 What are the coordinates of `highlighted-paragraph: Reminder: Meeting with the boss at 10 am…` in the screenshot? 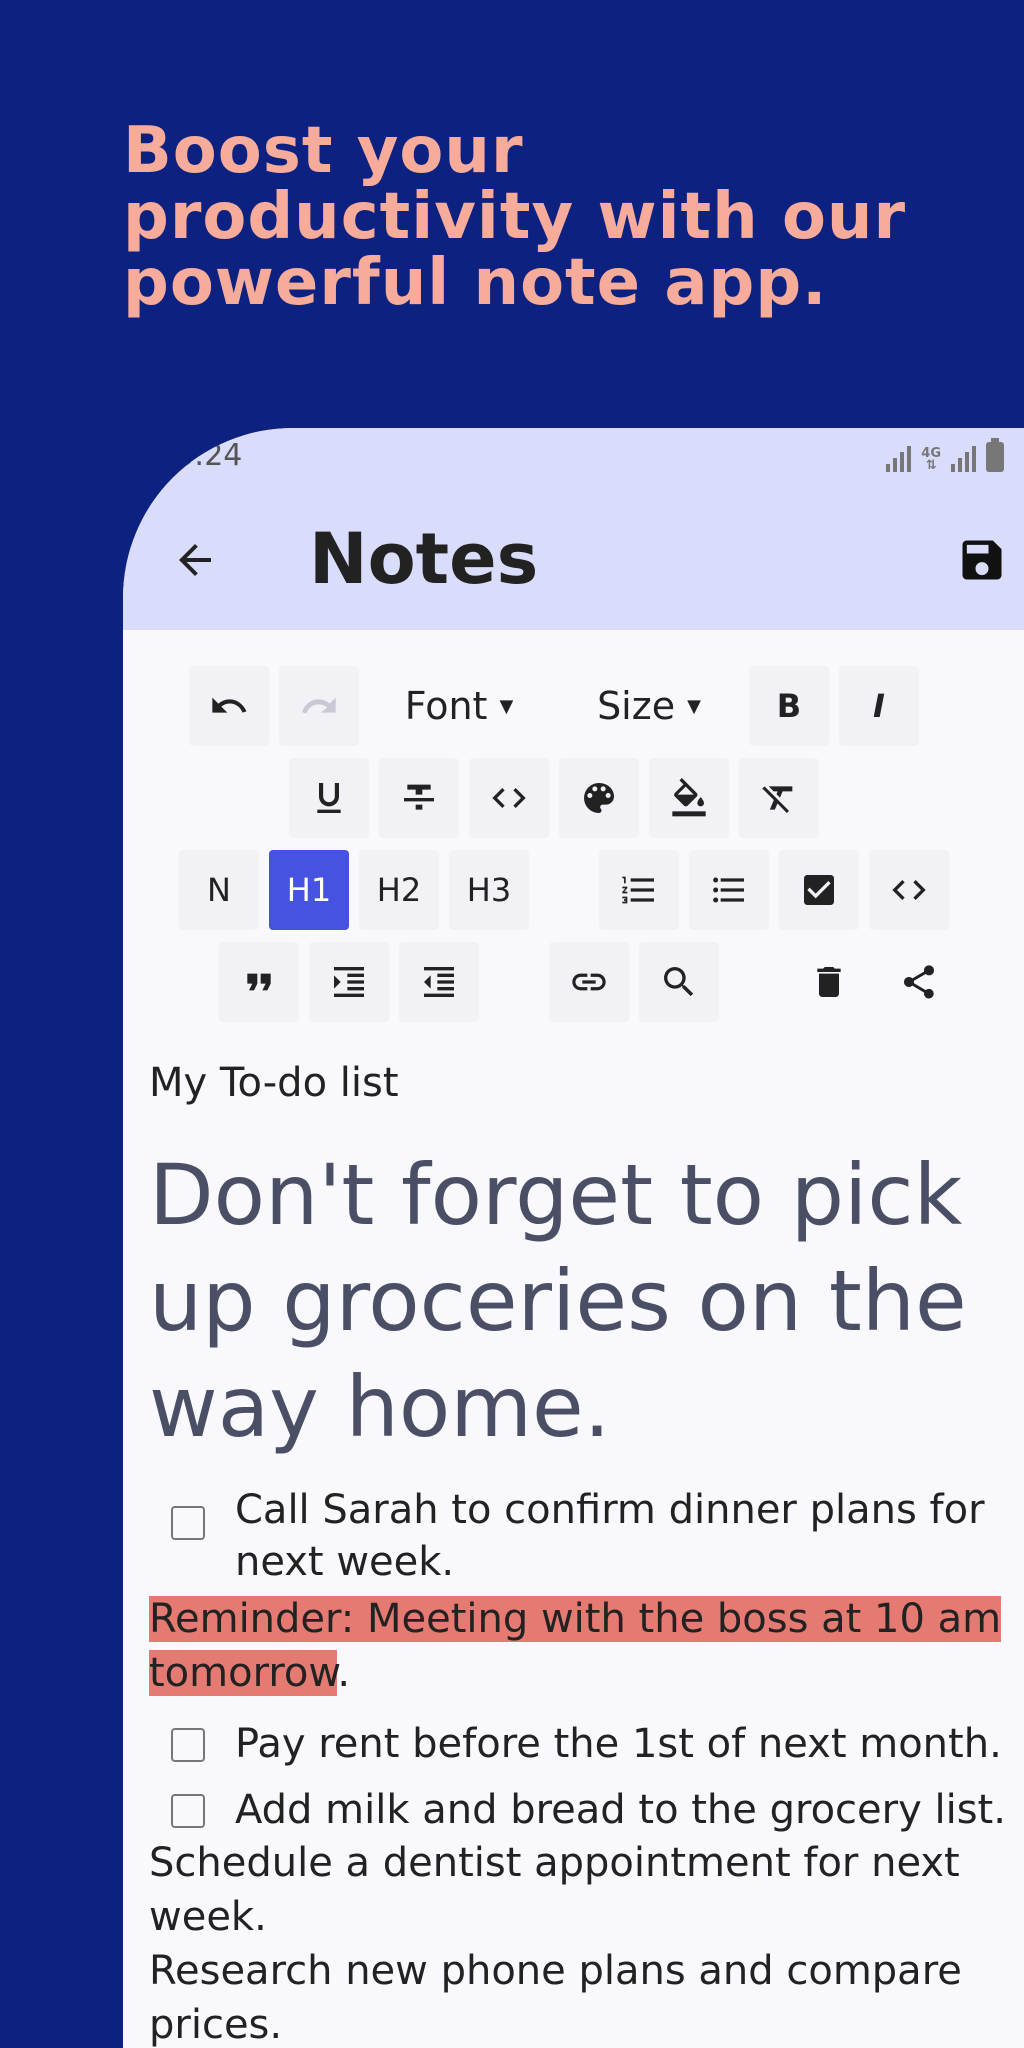 It's located at (584, 1646).